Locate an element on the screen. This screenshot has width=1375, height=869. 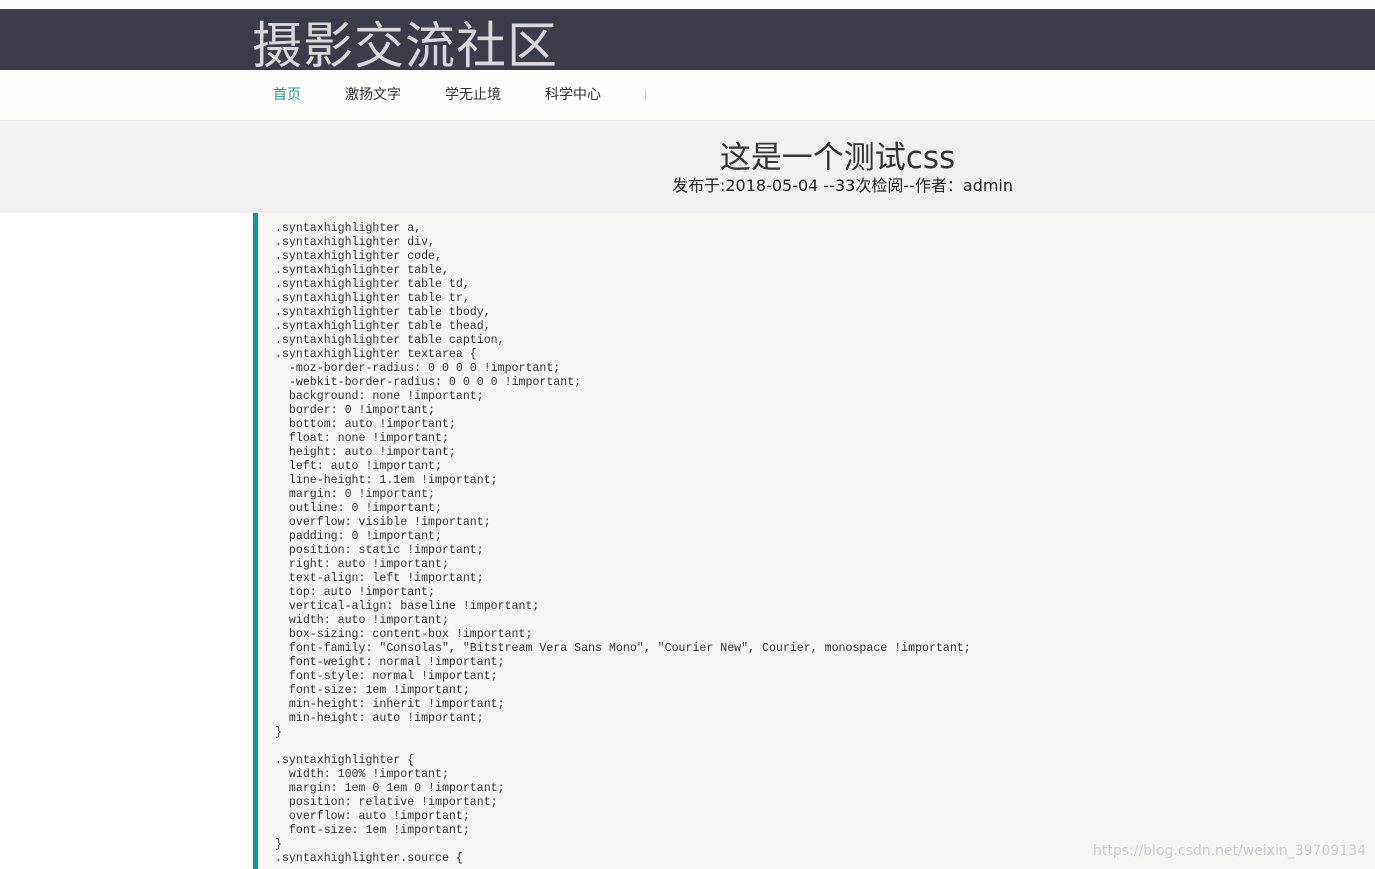
code-line: font-style: normal !important; is located at coordinates (386, 676).